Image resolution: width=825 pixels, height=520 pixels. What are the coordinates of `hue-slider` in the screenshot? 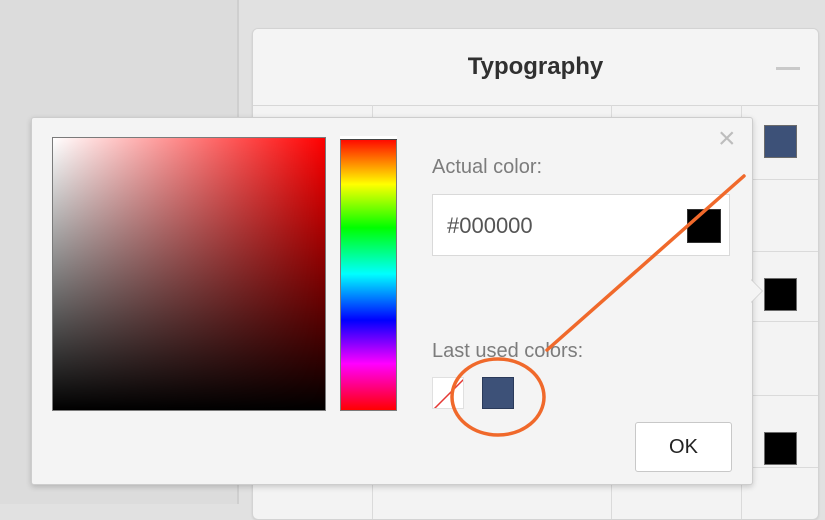 It's located at (368, 273).